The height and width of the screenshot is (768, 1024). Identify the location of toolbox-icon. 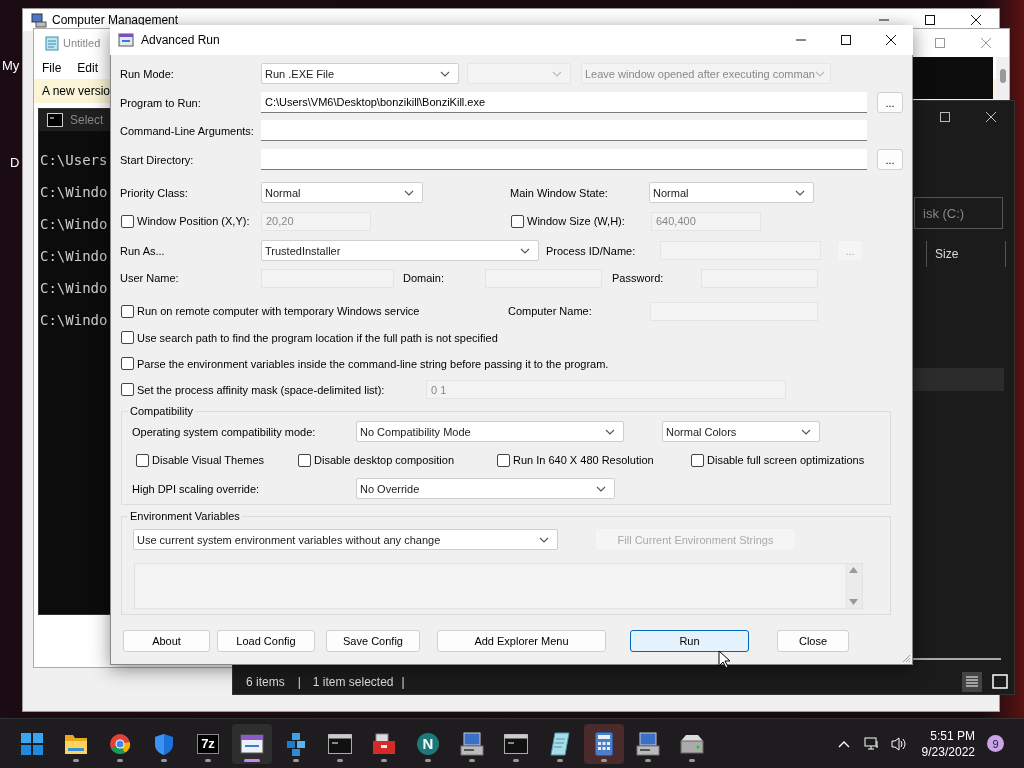
(384, 743).